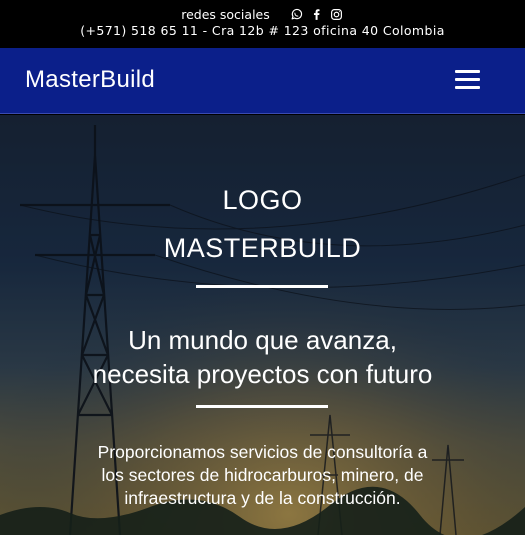 Image resolution: width=525 pixels, height=535 pixels. Describe the element at coordinates (225, 14) in the screenshot. I see `social-label: redes sociales` at that location.